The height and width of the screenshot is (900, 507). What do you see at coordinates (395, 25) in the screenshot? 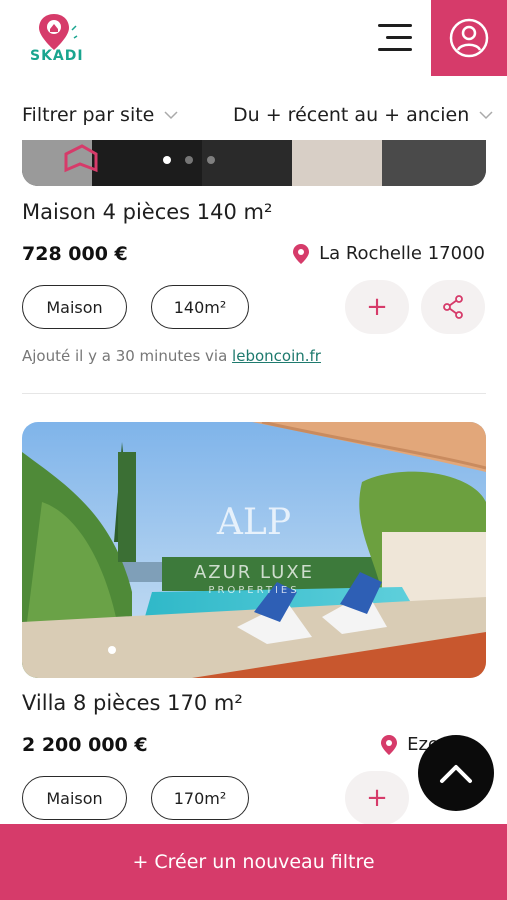
I see `hamburger-icon` at bounding box center [395, 25].